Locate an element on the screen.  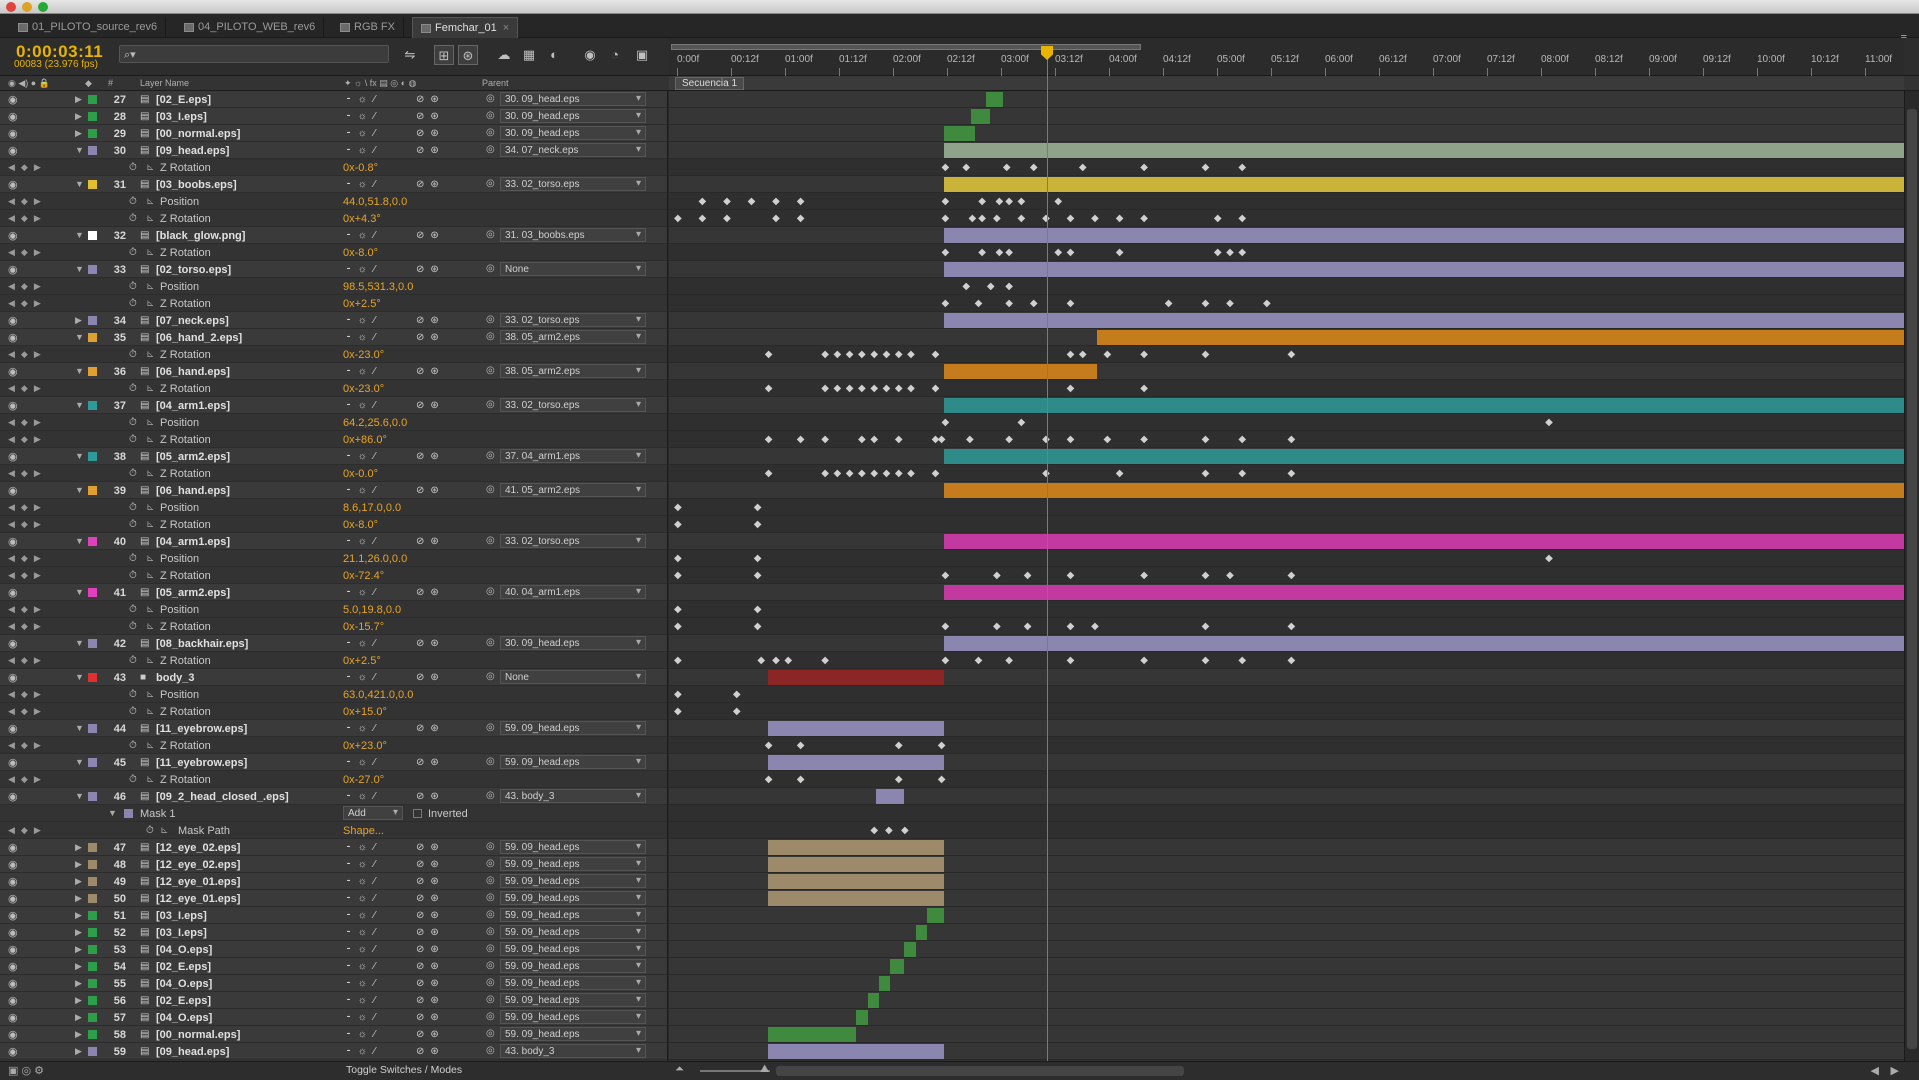
scroll-right-icon: ▶ is located at coordinates (1895, 1070).